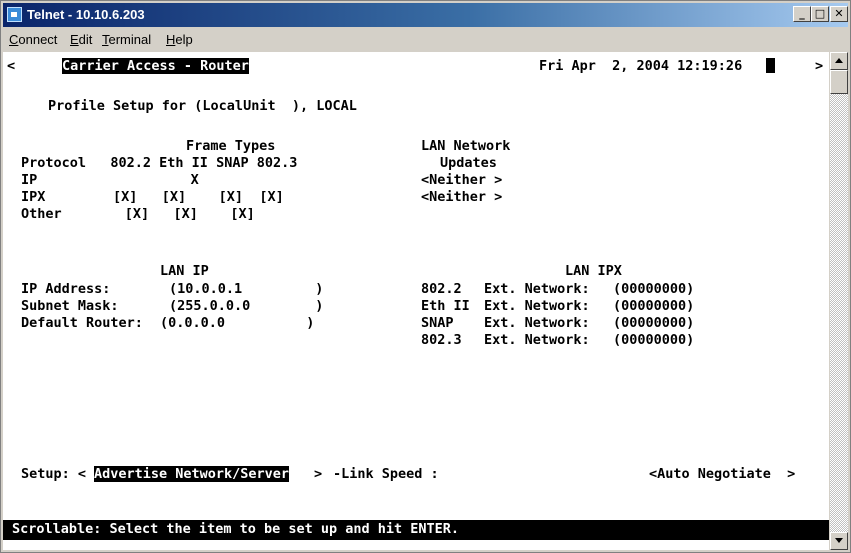 The height and width of the screenshot is (553, 851). I want to click on ipx-field-ethii: (00000000), so click(653, 306).